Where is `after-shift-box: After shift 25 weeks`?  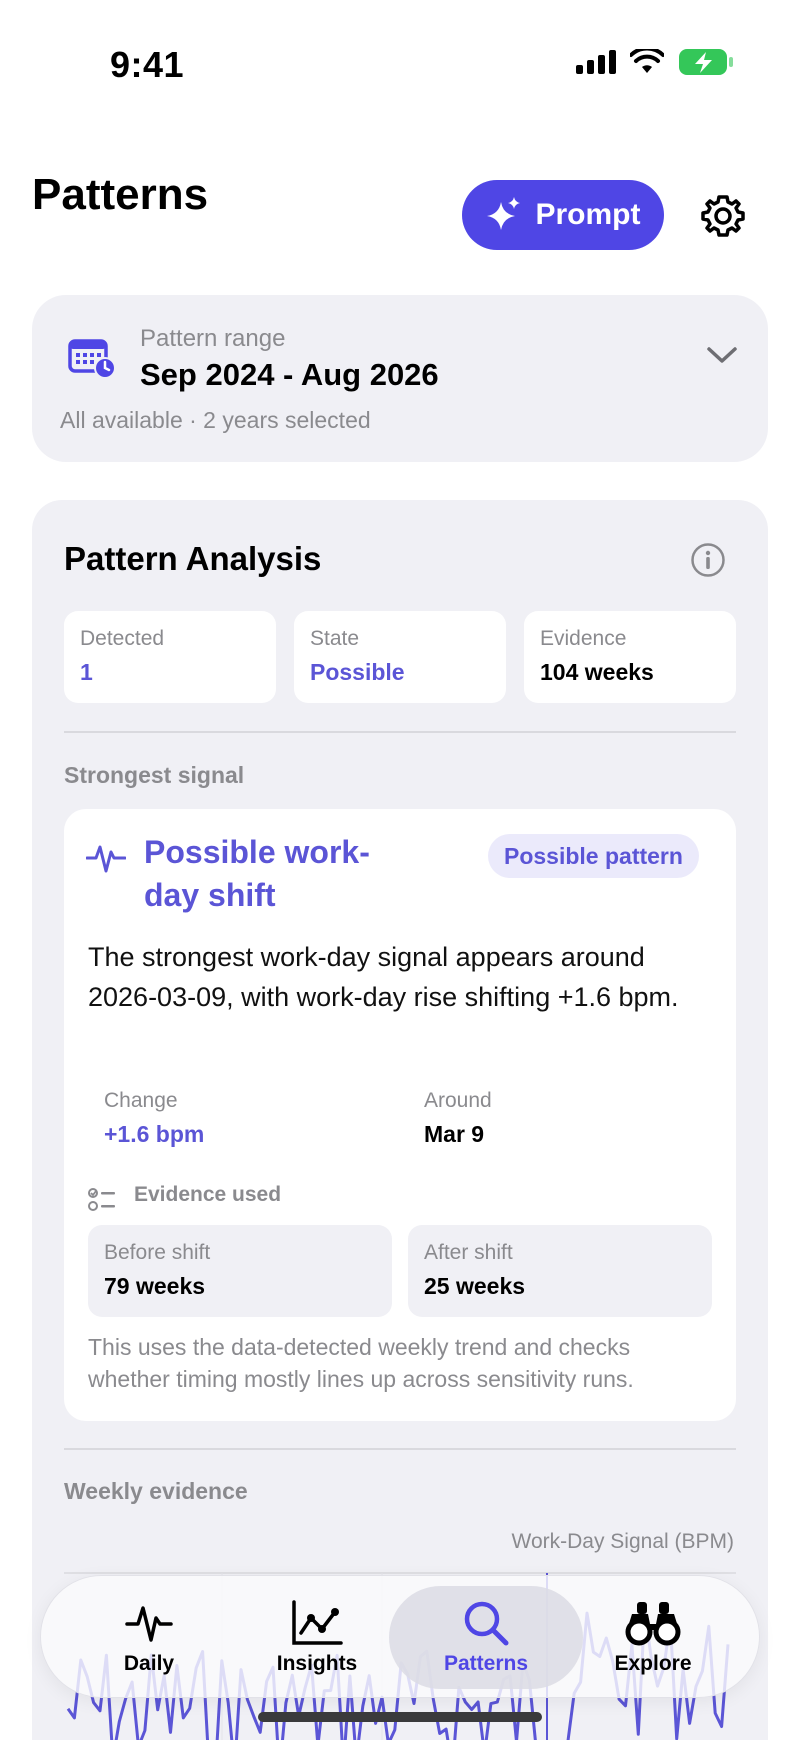 after-shift-box: After shift 25 weeks is located at coordinates (560, 1271).